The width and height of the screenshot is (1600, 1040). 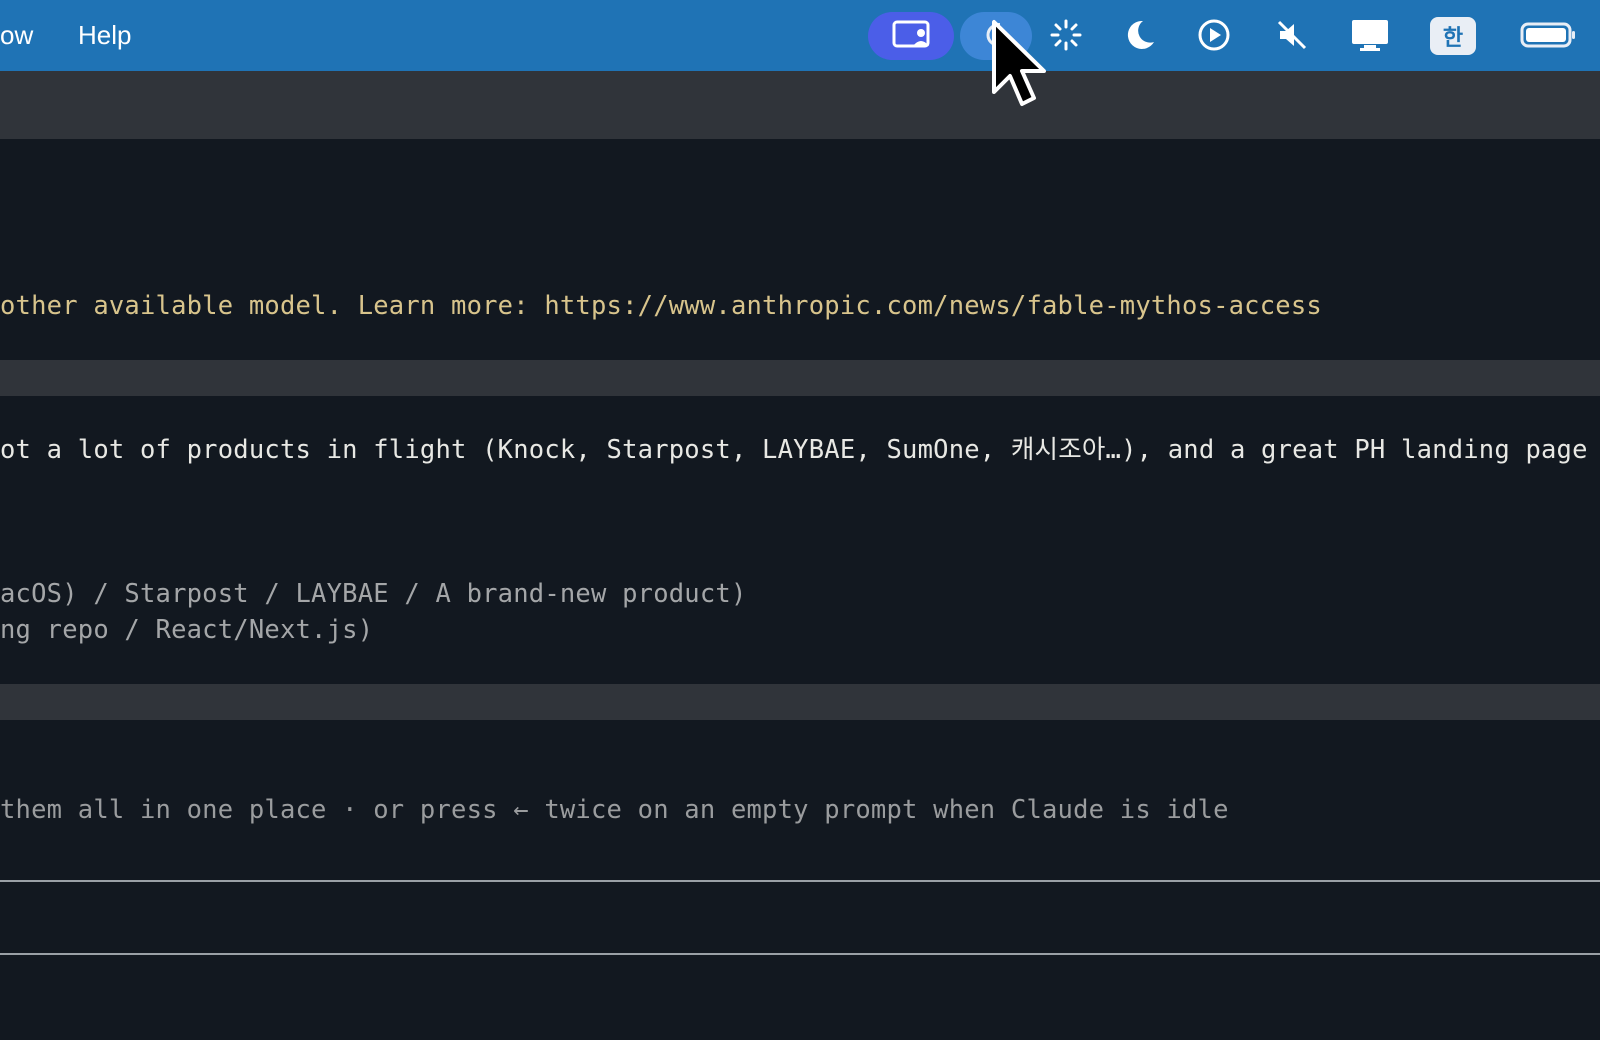 I want to click on screen-share-icon, so click(x=912, y=35).